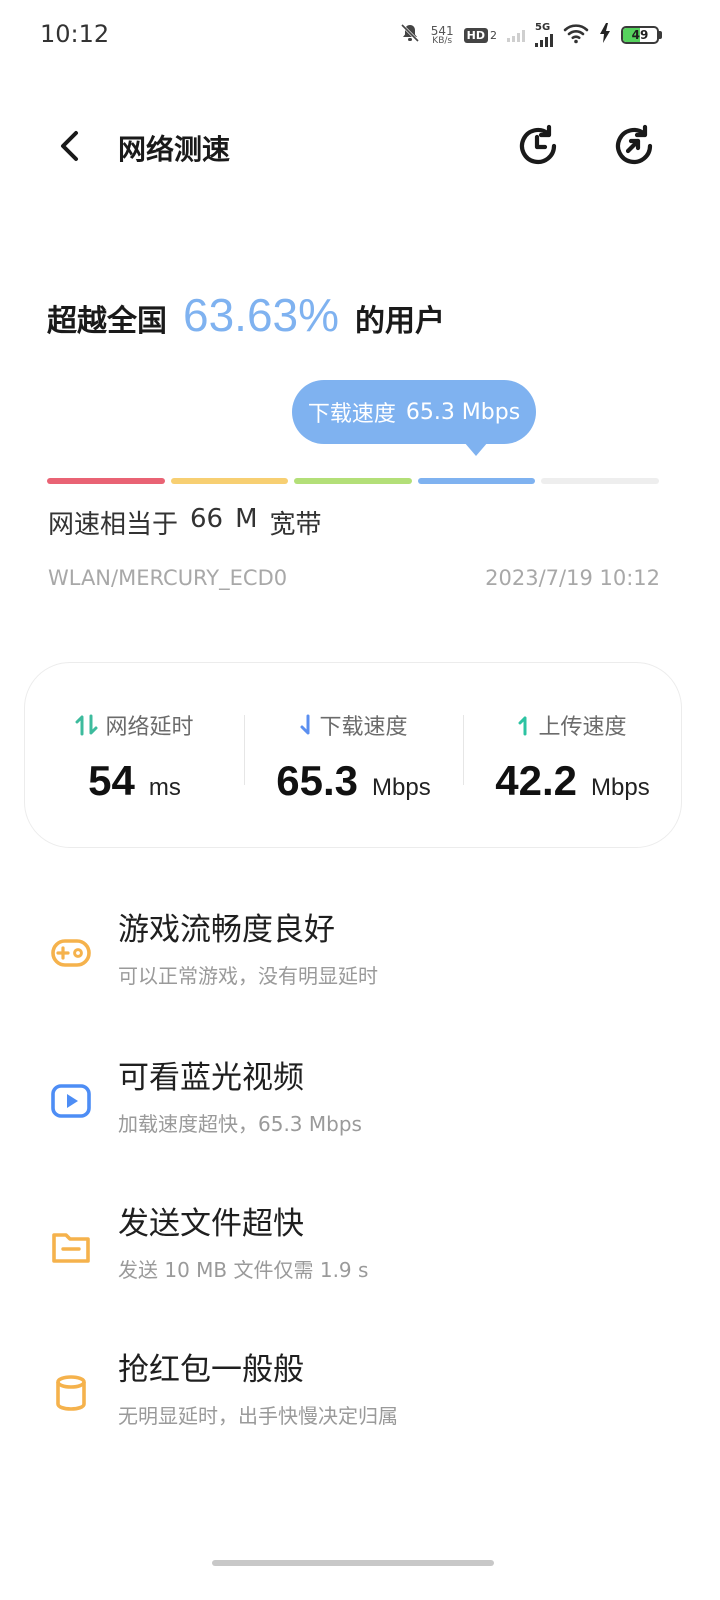  I want to click on wifi-icon, so click(576, 35).